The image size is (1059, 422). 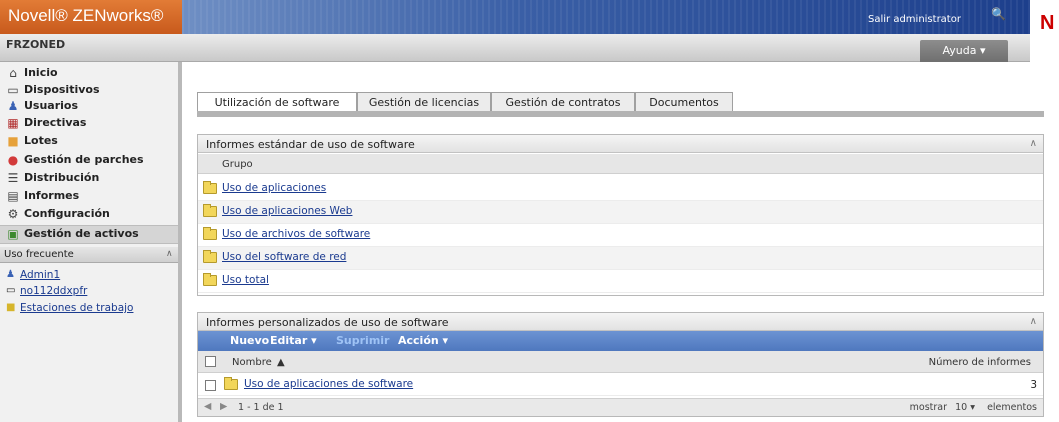 What do you see at coordinates (261, 407) in the screenshot?
I see `page-range: 1 - 1 de 1` at bounding box center [261, 407].